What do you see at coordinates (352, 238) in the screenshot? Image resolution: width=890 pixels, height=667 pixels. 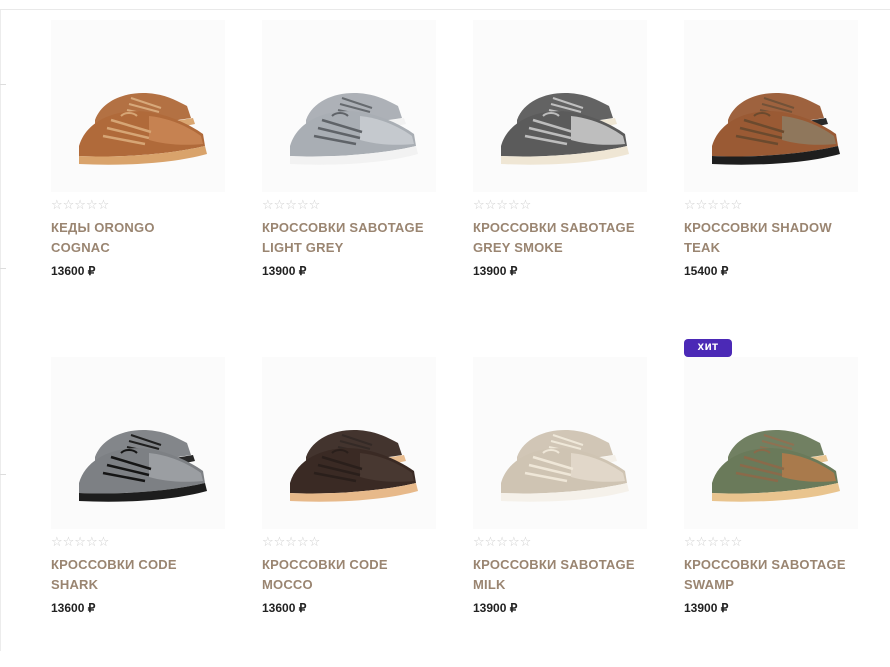 I see `product-title: КРОССОВКИ SABOTAGE LIGHT GREY` at bounding box center [352, 238].